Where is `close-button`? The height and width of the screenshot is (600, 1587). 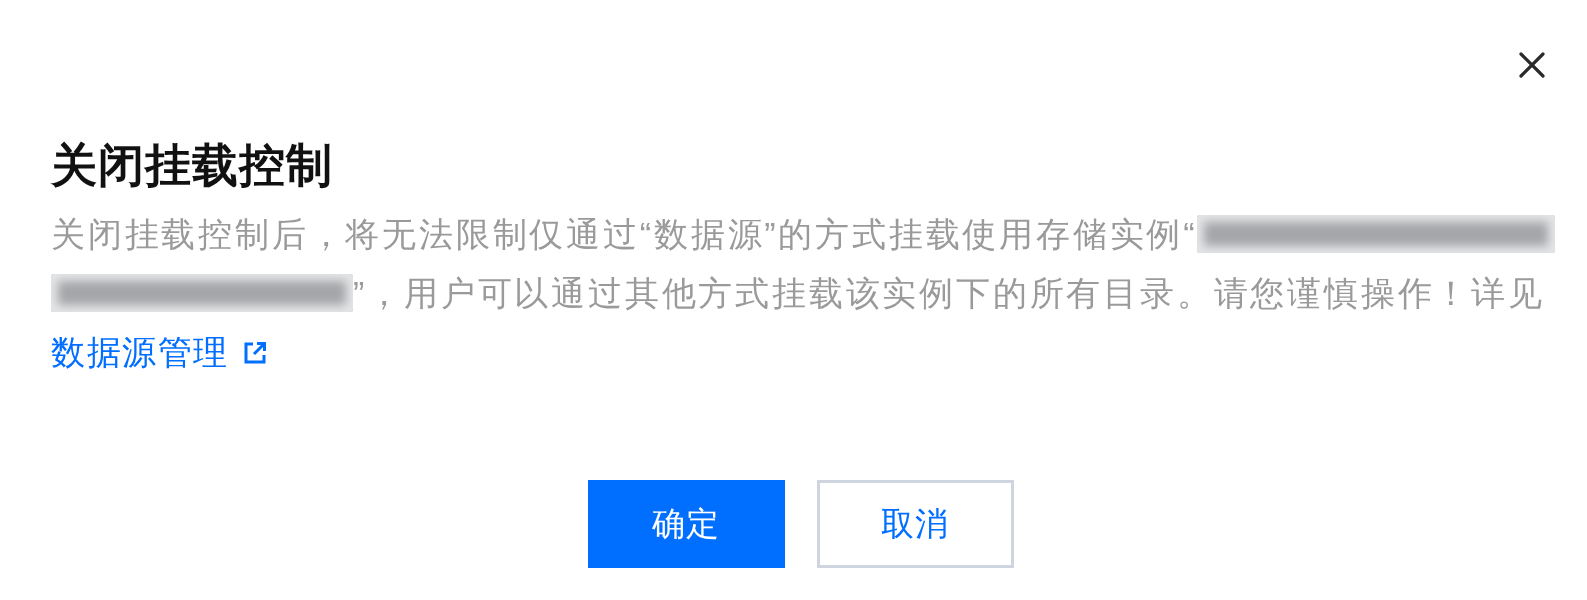
close-button is located at coordinates (1532, 65).